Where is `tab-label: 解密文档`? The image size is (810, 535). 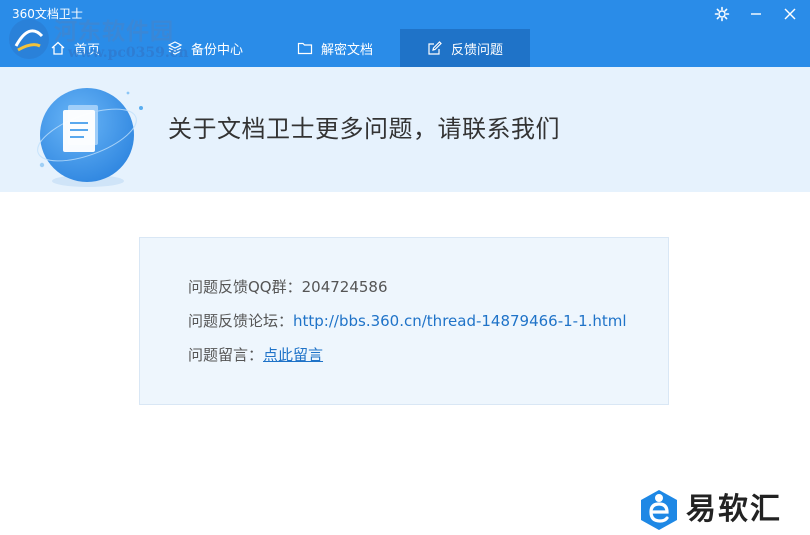 tab-label: 解密文档 is located at coordinates (346, 50).